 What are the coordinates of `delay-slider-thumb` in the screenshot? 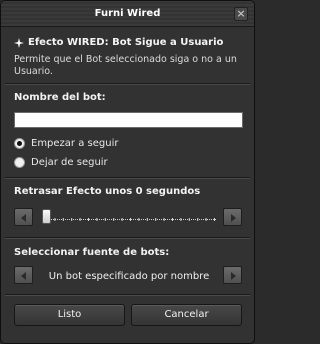 It's located at (46, 216).